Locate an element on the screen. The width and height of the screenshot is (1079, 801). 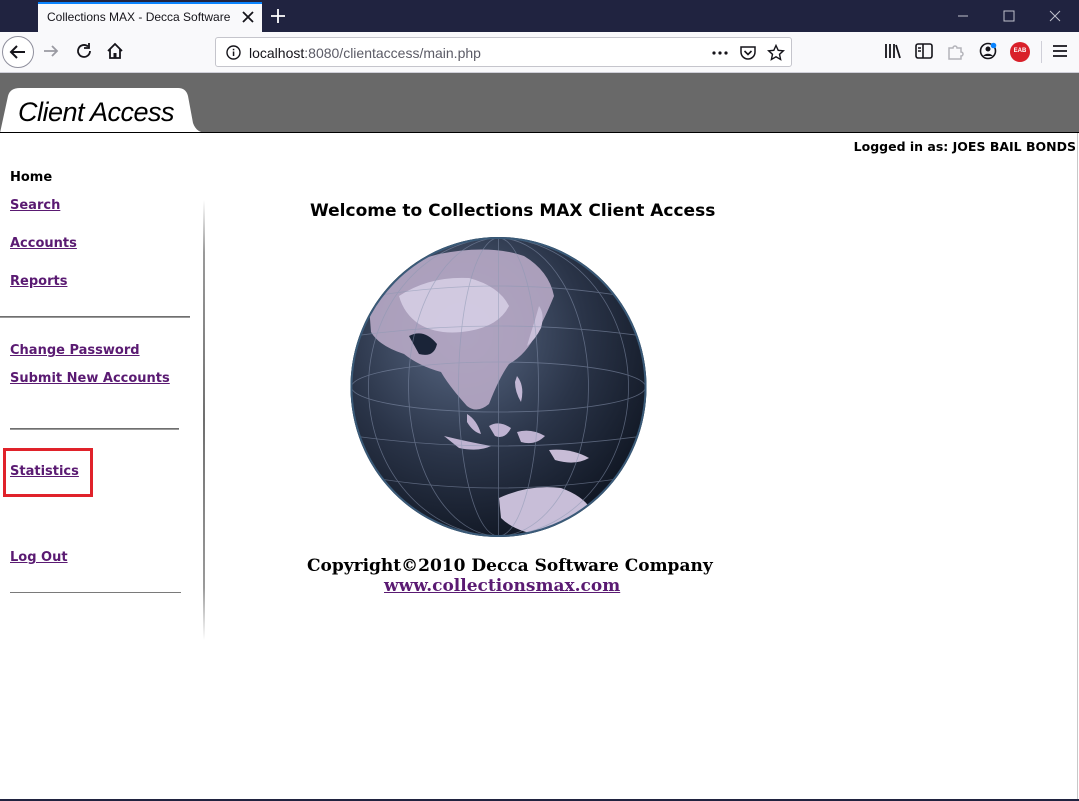
library-icon is located at coordinates (893, 51).